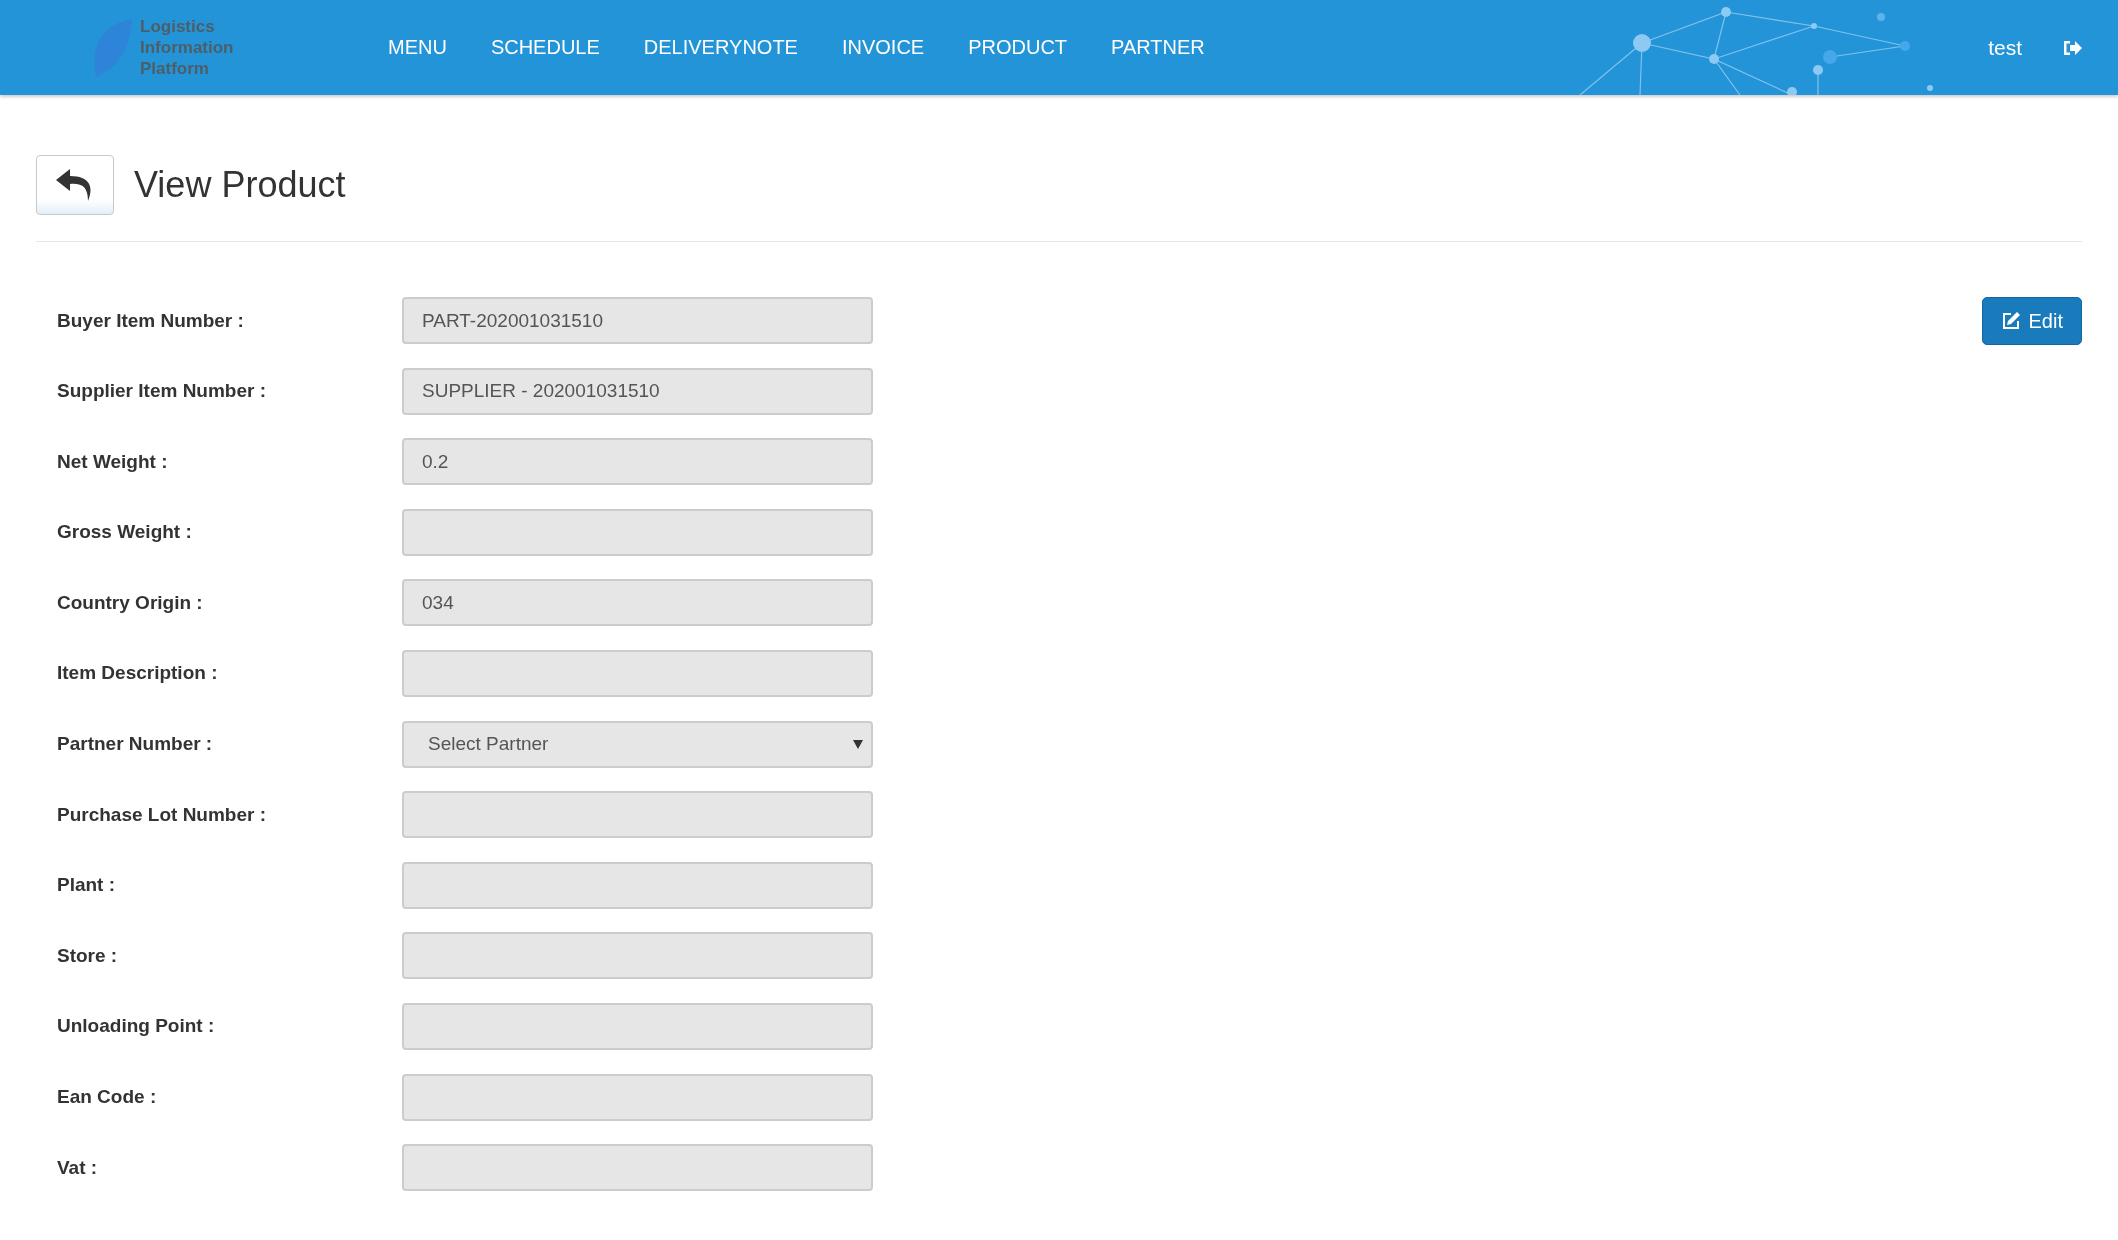  I want to click on field-label: Country Origin :, so click(130, 602).